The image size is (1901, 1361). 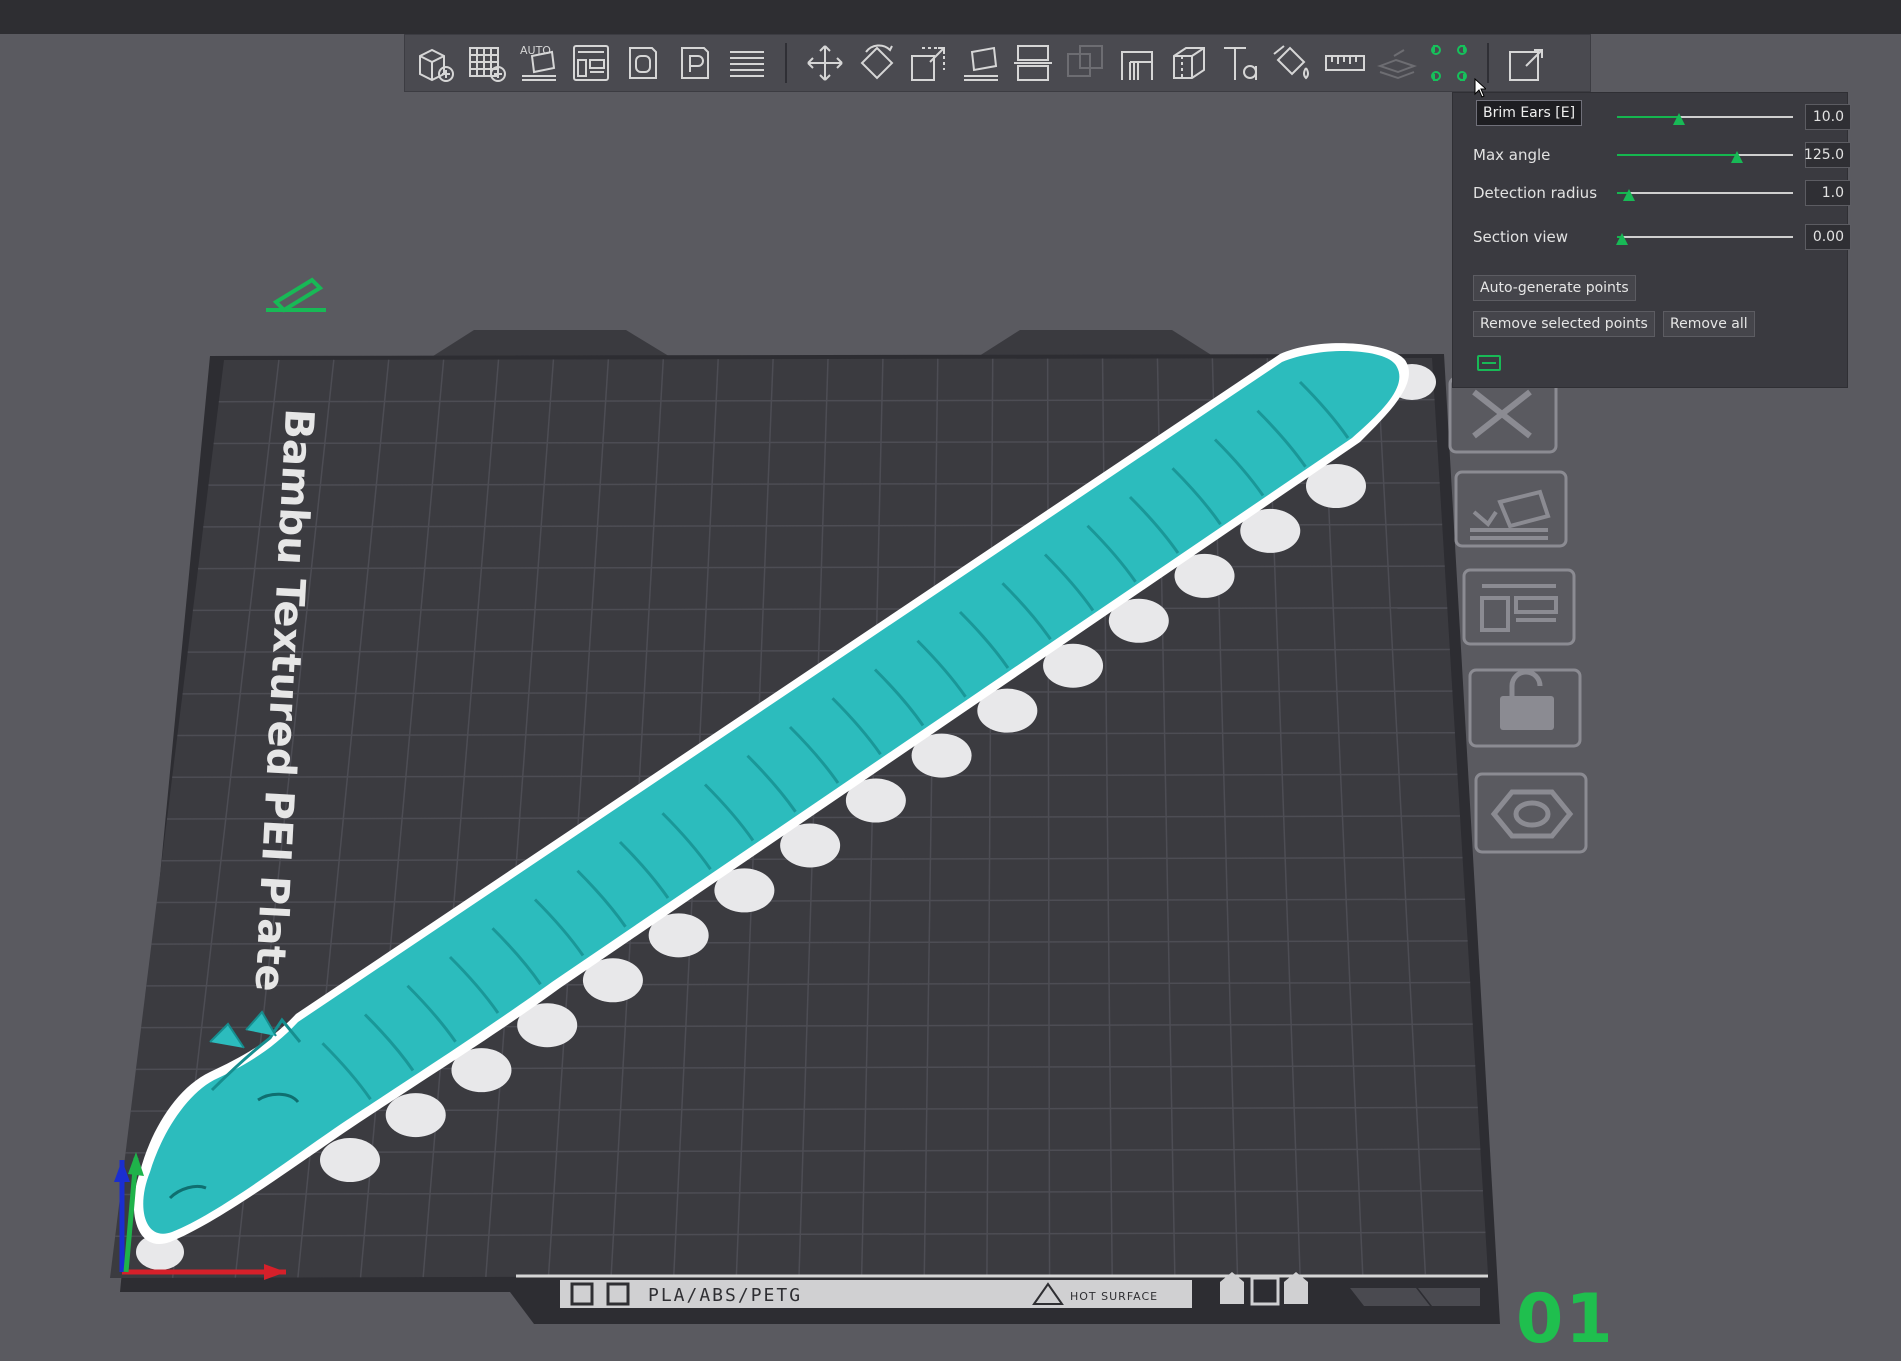 I want to click on auto-generate-points-button: Auto-generate points, so click(x=1554, y=288).